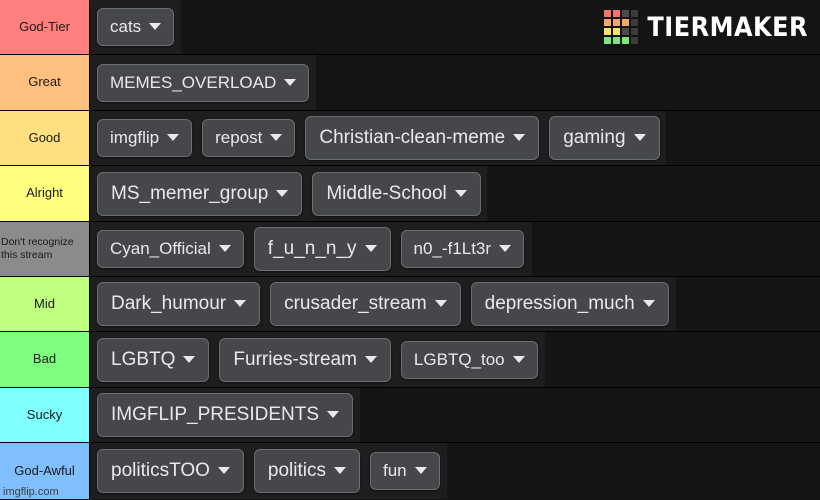 This screenshot has width=820, height=500. I want to click on tier-row-items: cats, so click(455, 27).